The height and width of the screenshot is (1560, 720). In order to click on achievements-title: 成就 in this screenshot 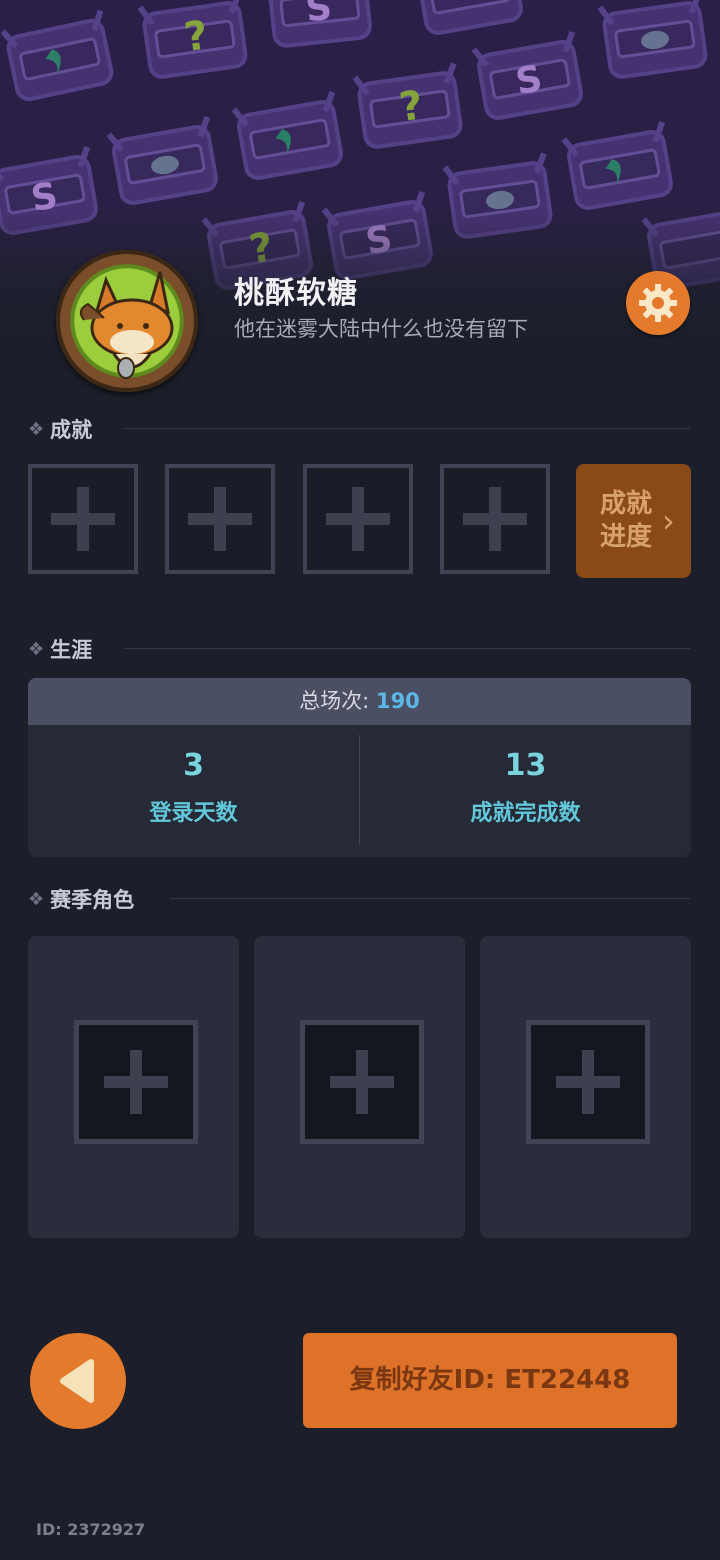, I will do `click(71, 430)`.